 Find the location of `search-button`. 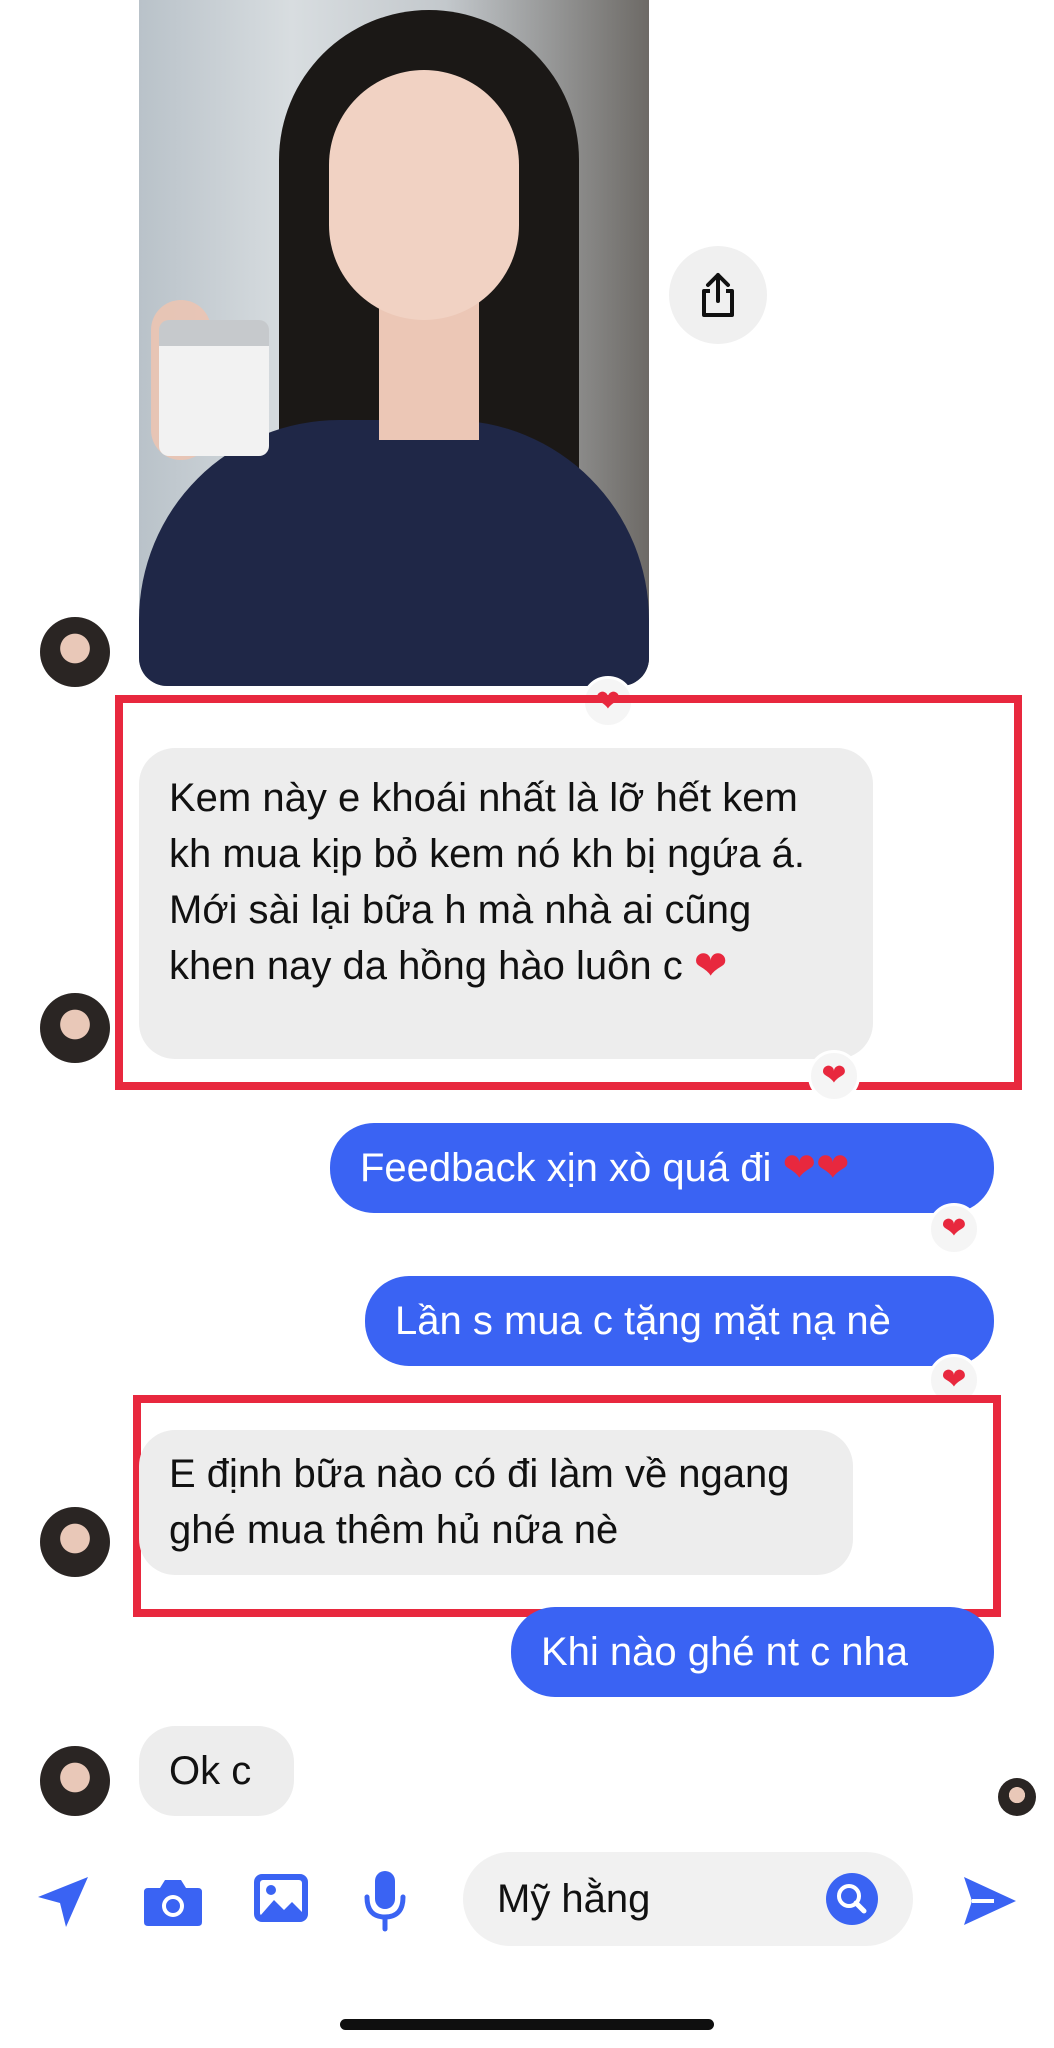

search-button is located at coordinates (852, 1899).